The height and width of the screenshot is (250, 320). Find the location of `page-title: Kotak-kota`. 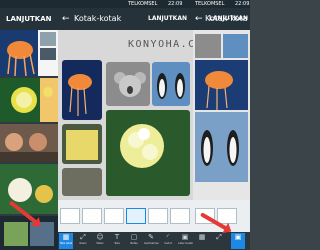

page-title: Kotak-kota is located at coordinates (226, 18).